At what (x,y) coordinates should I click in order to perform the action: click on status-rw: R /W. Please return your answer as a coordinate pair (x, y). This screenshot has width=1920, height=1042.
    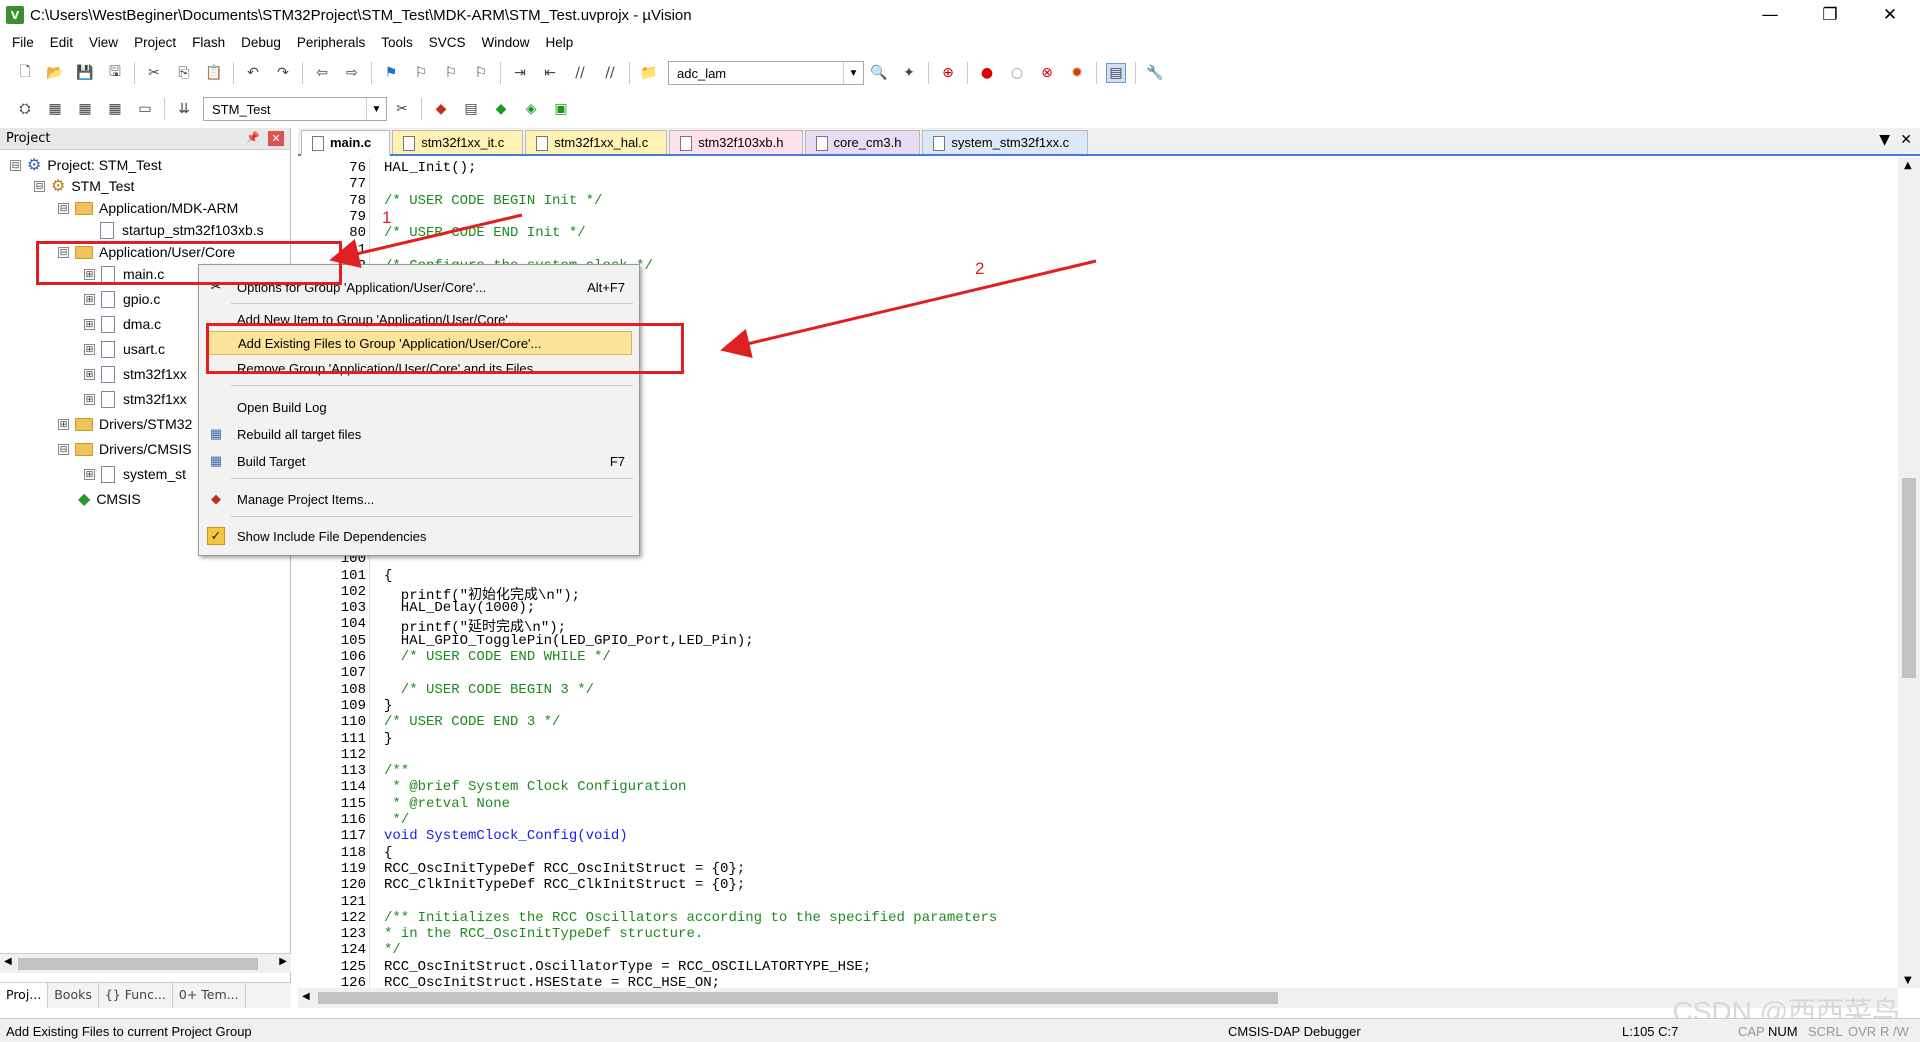
    Looking at the image, I should click on (1894, 1031).